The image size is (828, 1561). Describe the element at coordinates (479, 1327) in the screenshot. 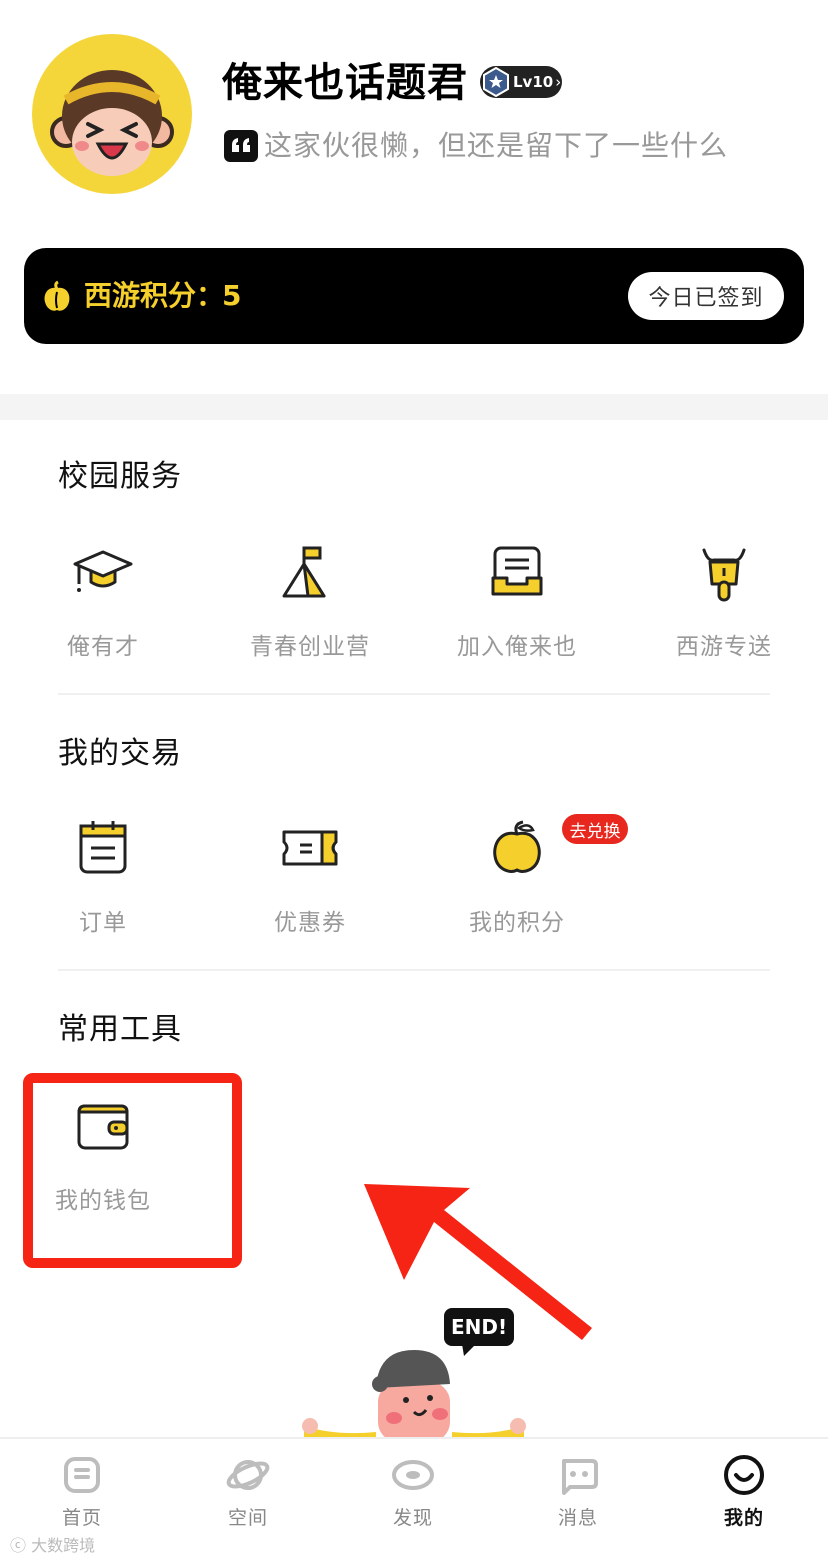

I see `end-bubble: END!` at that location.